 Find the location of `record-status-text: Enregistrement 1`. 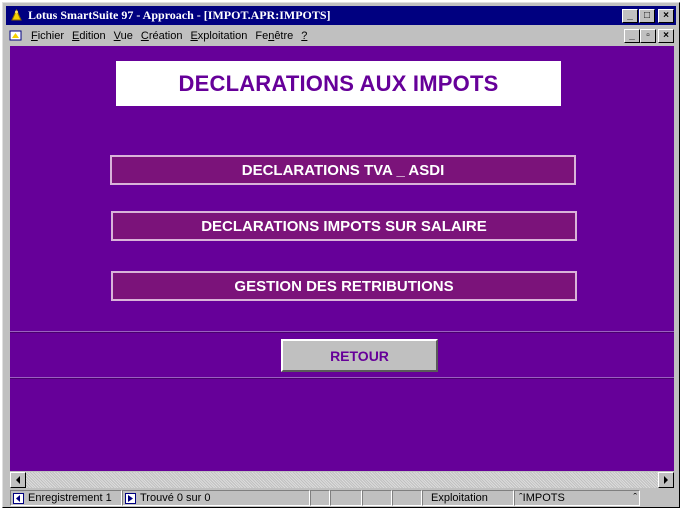

record-status-text: Enregistrement 1 is located at coordinates (70, 498).